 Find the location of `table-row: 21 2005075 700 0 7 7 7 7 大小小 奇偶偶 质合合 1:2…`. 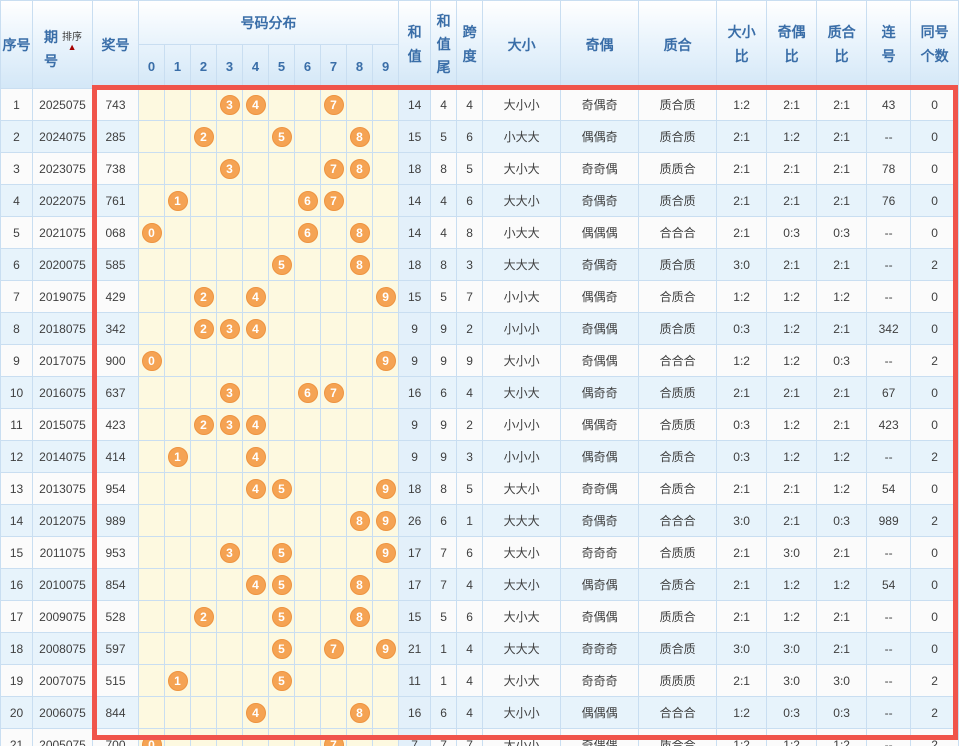

table-row: 21 2005075 700 0 7 7 7 7 大小小 奇偶偶 质合合 1:2… is located at coordinates (480, 737).